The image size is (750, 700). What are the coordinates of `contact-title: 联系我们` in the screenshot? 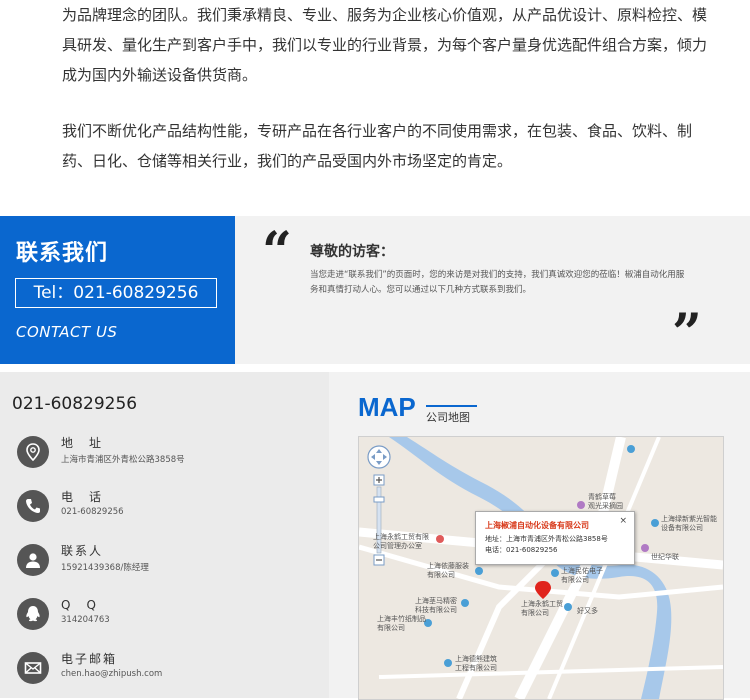 It's located at (62, 253).